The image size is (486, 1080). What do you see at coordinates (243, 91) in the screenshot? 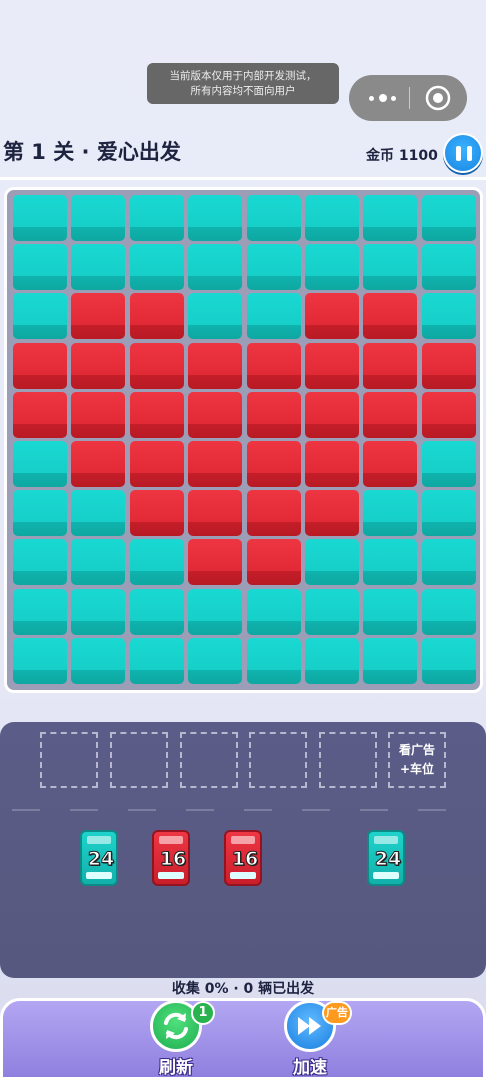
I see `dev-notice-line2: 所有内容均不面向用户` at bounding box center [243, 91].